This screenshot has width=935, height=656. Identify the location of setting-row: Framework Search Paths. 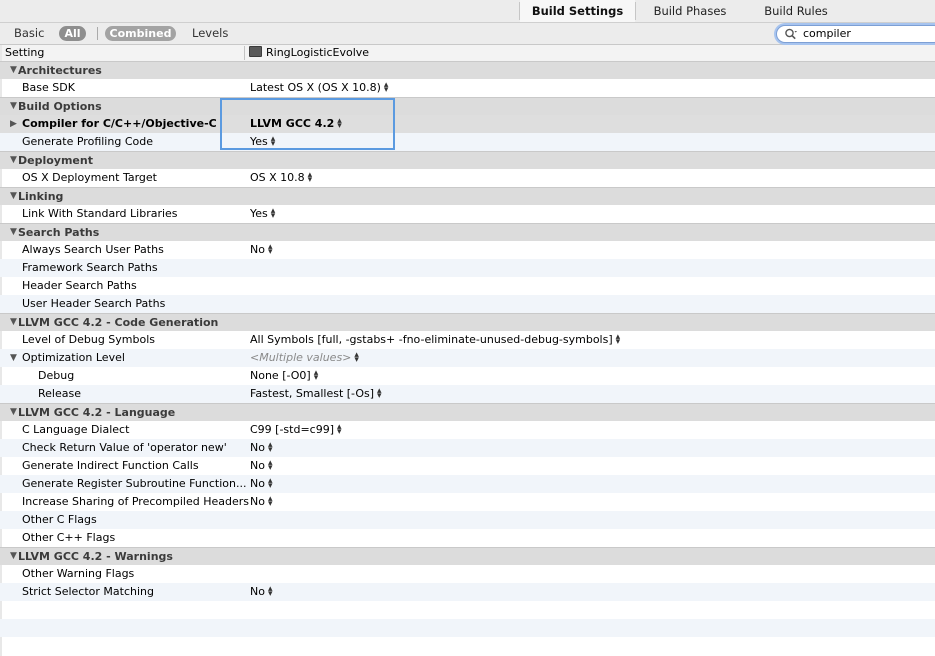
(467, 268).